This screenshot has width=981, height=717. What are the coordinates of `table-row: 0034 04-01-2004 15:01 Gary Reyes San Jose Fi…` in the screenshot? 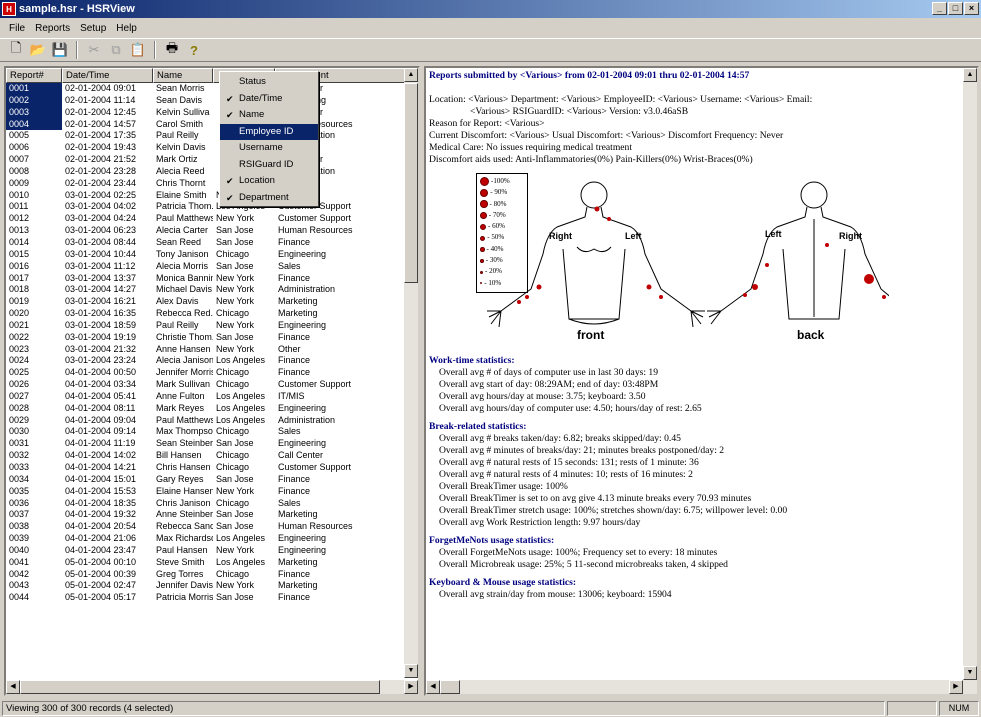 It's located at (206, 480).